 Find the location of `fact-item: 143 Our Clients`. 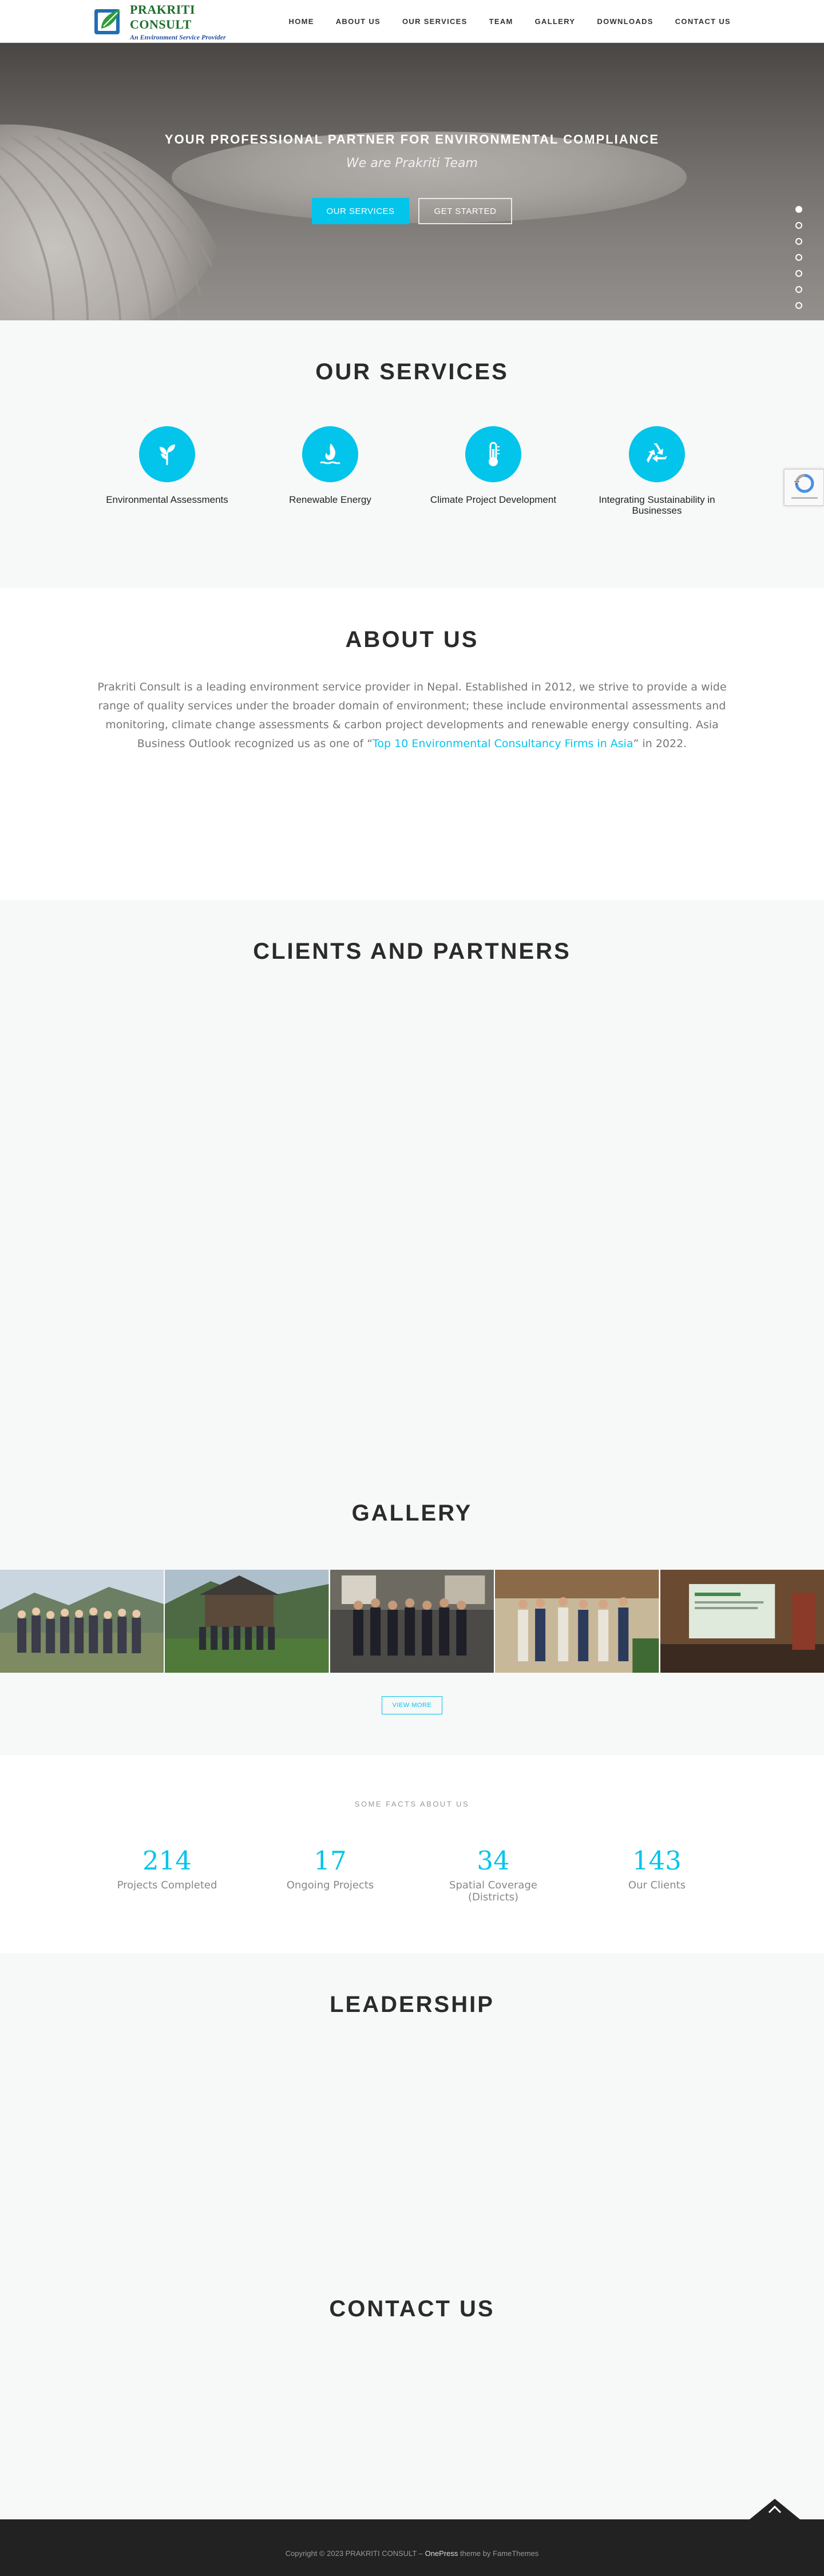

fact-item: 143 Our Clients is located at coordinates (657, 1868).